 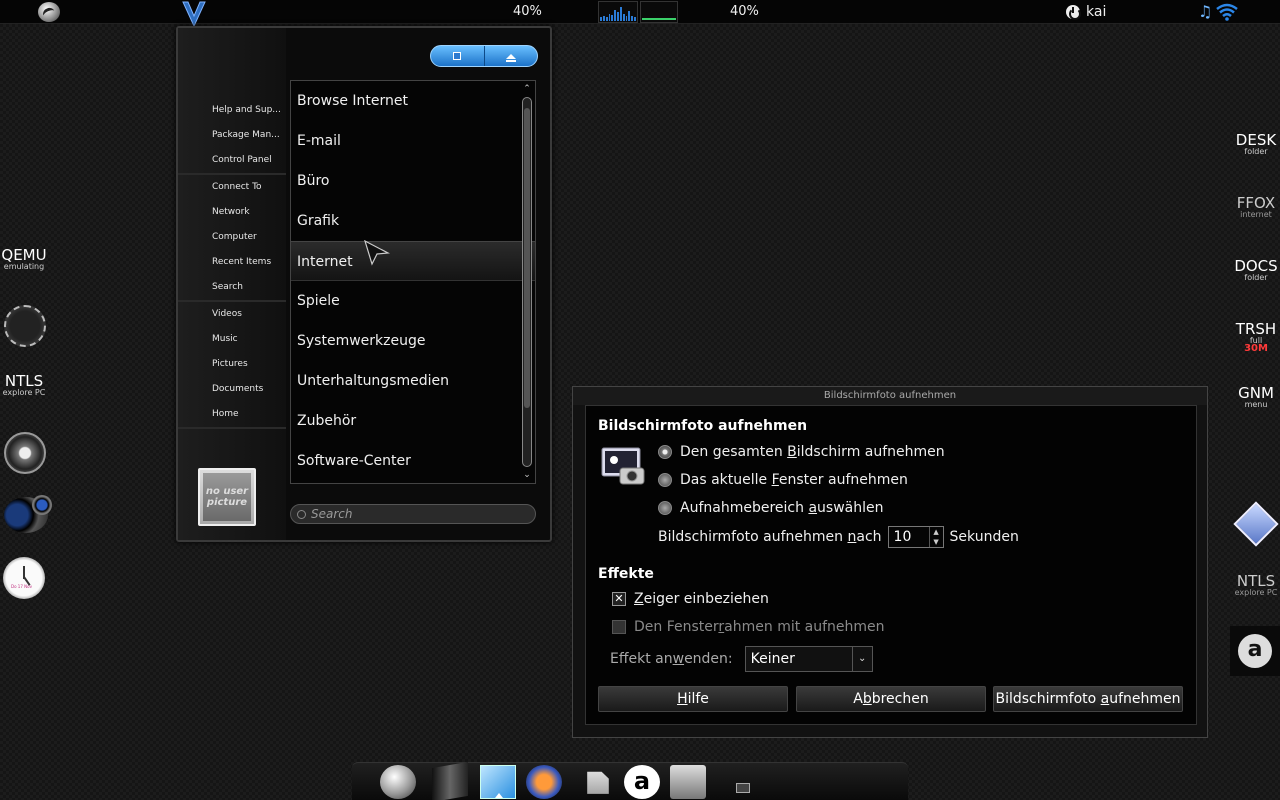 I want to click on ubuntu-logo-icon, so click(x=49, y=12).